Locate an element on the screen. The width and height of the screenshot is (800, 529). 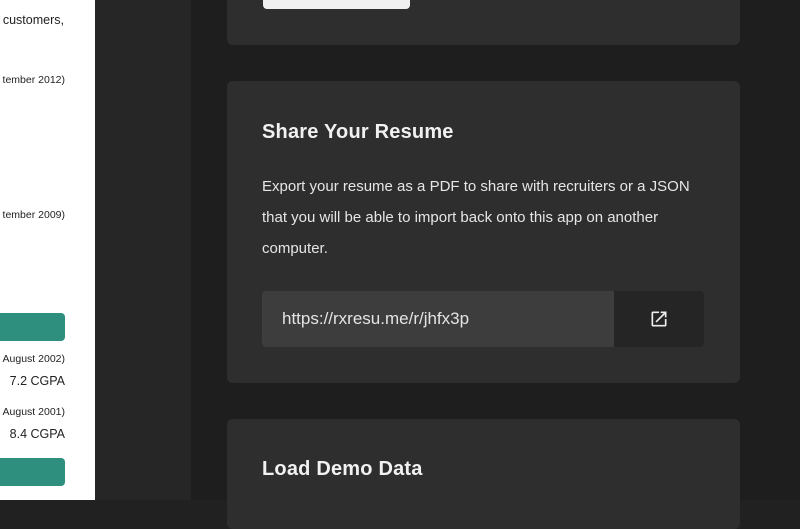
preview-grade: 7.2 CGPA is located at coordinates (37, 381).